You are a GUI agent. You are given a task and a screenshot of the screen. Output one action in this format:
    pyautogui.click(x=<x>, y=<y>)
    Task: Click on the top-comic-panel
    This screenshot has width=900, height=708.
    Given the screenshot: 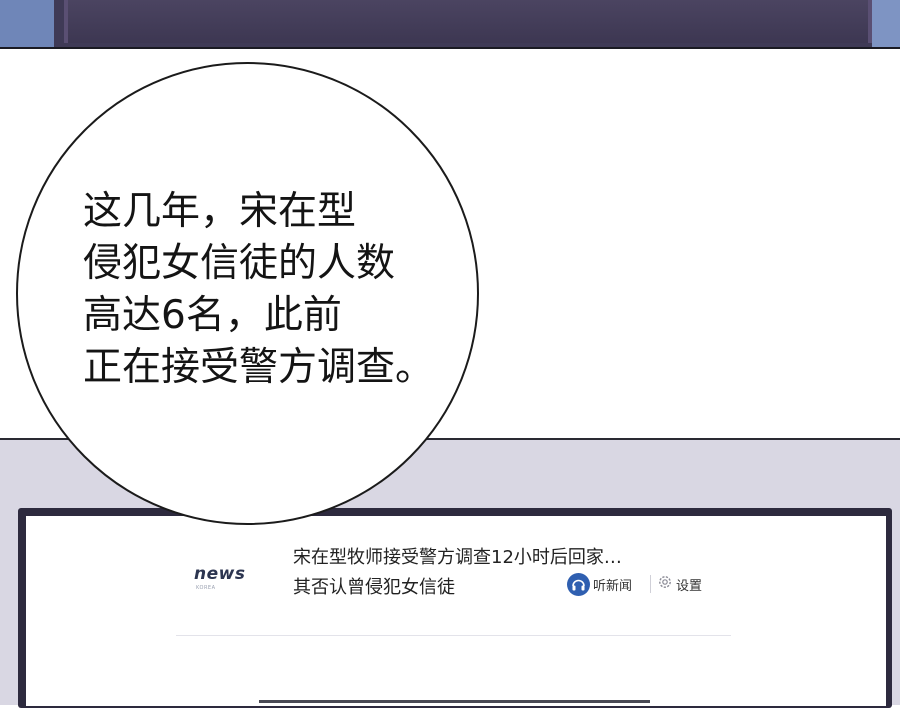 What is the action you would take?
    pyautogui.click(x=450, y=24)
    